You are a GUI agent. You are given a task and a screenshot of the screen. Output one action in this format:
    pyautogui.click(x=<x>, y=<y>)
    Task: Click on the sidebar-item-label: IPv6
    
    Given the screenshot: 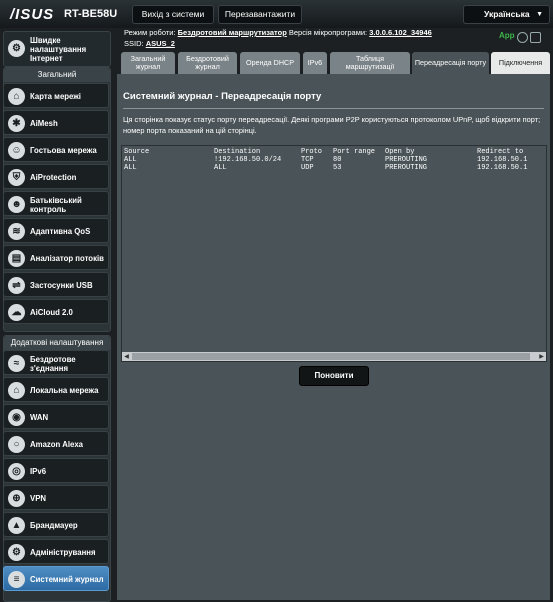 What is the action you would take?
    pyautogui.click(x=38, y=471)
    